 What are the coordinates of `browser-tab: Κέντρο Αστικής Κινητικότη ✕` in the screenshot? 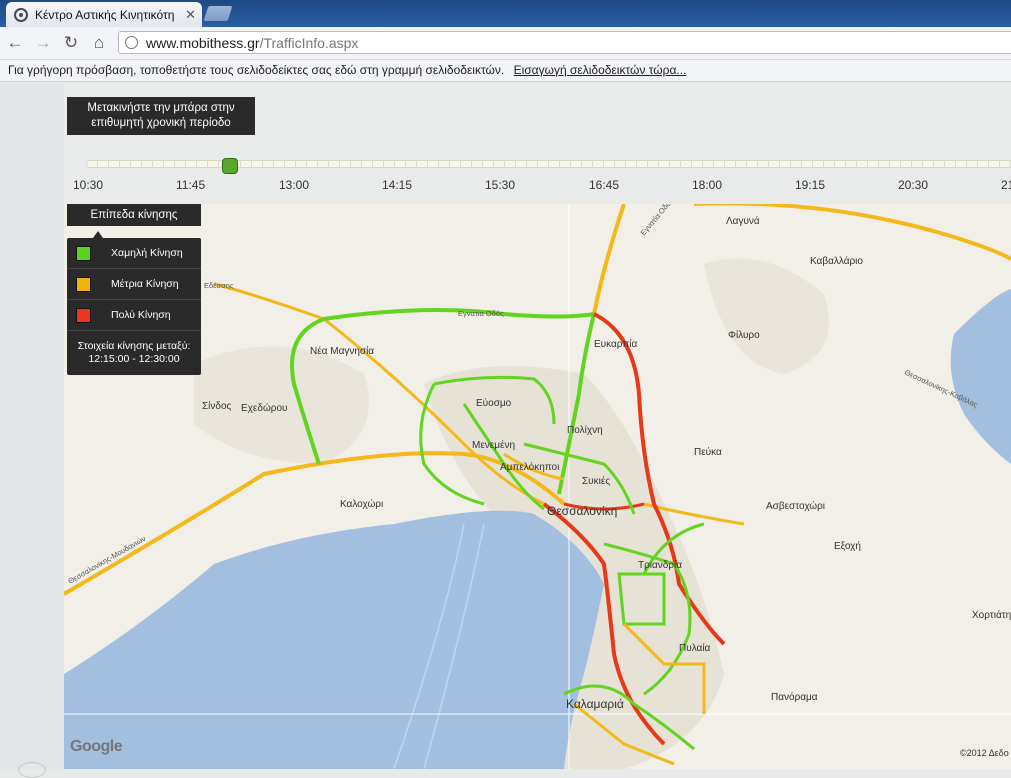 It's located at (104, 14).